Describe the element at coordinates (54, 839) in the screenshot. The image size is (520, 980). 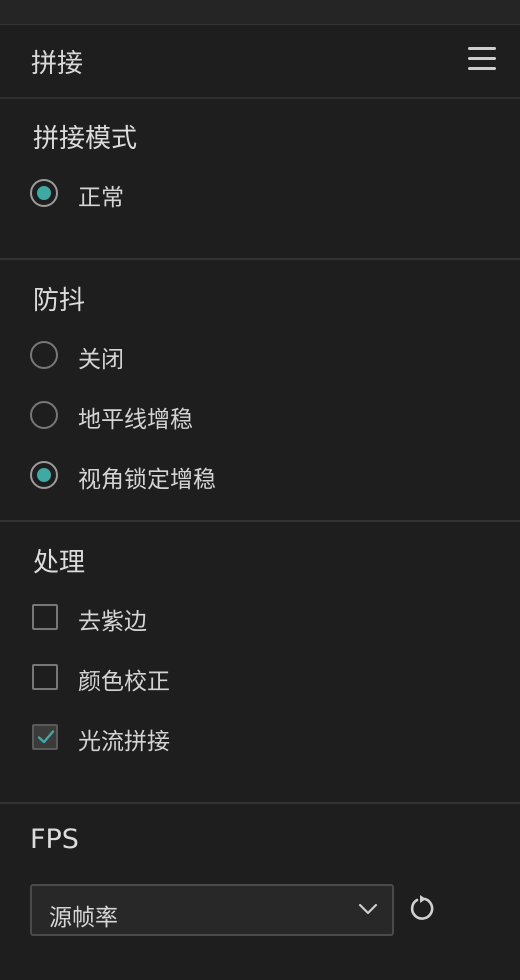
I see `section-title-fps: FPS` at that location.